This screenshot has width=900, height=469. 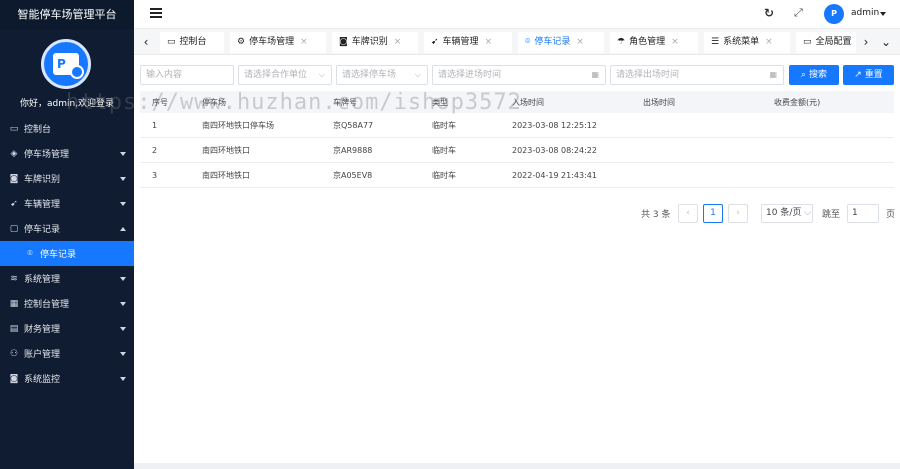 I want to click on next-page-button: ›, so click(x=738, y=213).